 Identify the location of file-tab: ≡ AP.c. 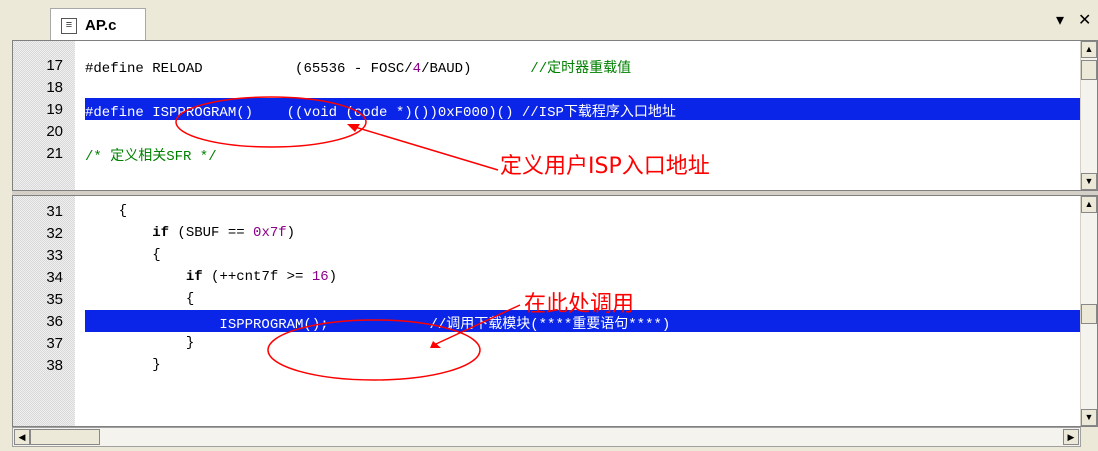
(98, 25).